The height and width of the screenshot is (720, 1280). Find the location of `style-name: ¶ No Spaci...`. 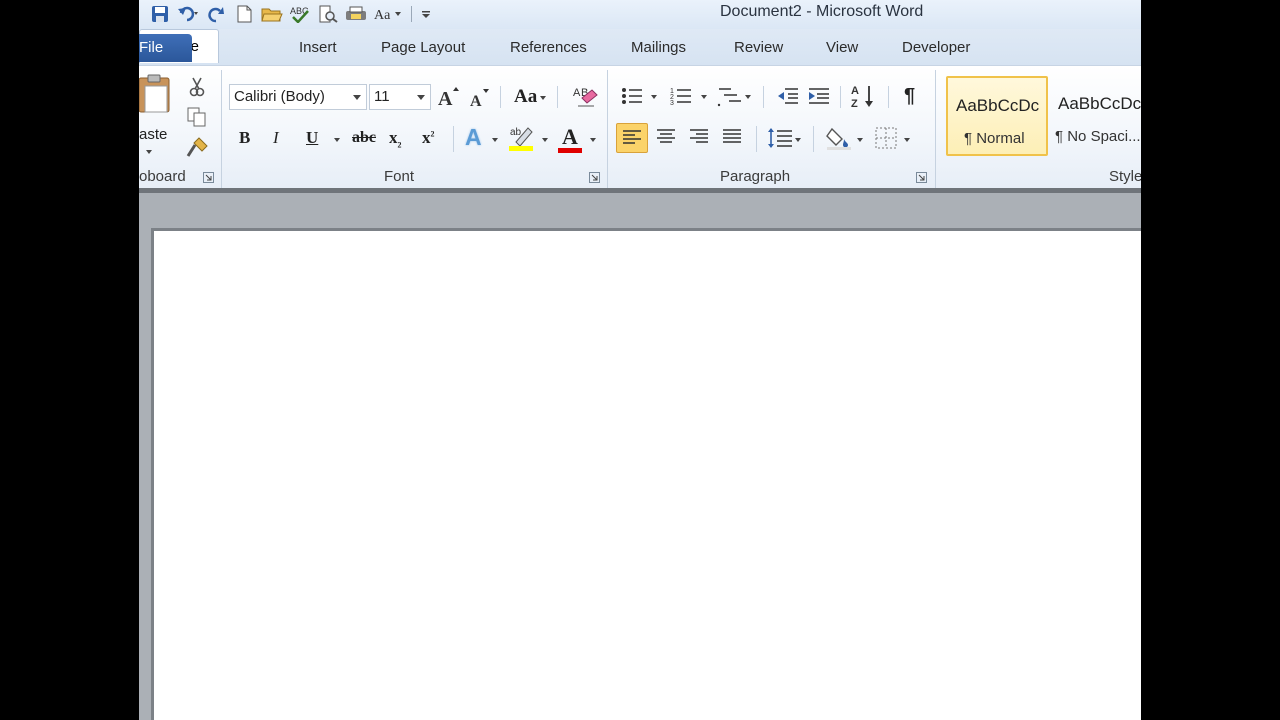

style-name: ¶ No Spaci... is located at coordinates (1098, 136).